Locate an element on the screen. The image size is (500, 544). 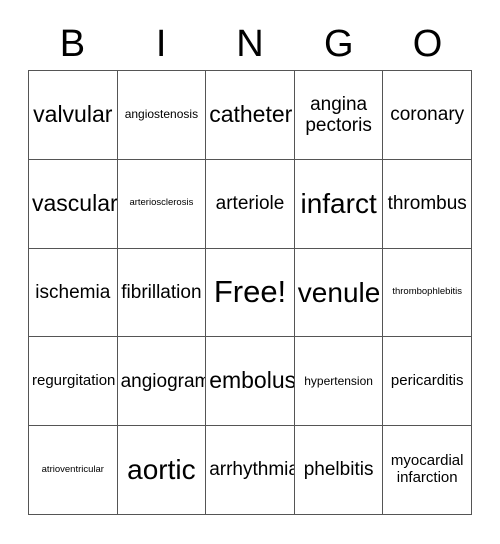
bingo-cell-label: coronary is located at coordinates (427, 115).